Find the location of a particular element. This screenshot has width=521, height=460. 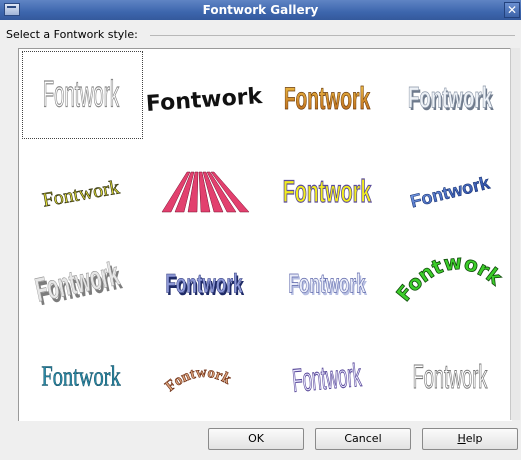

fontwork-style-silver-3d: Fontwork Fontwork is located at coordinates (449, 95).